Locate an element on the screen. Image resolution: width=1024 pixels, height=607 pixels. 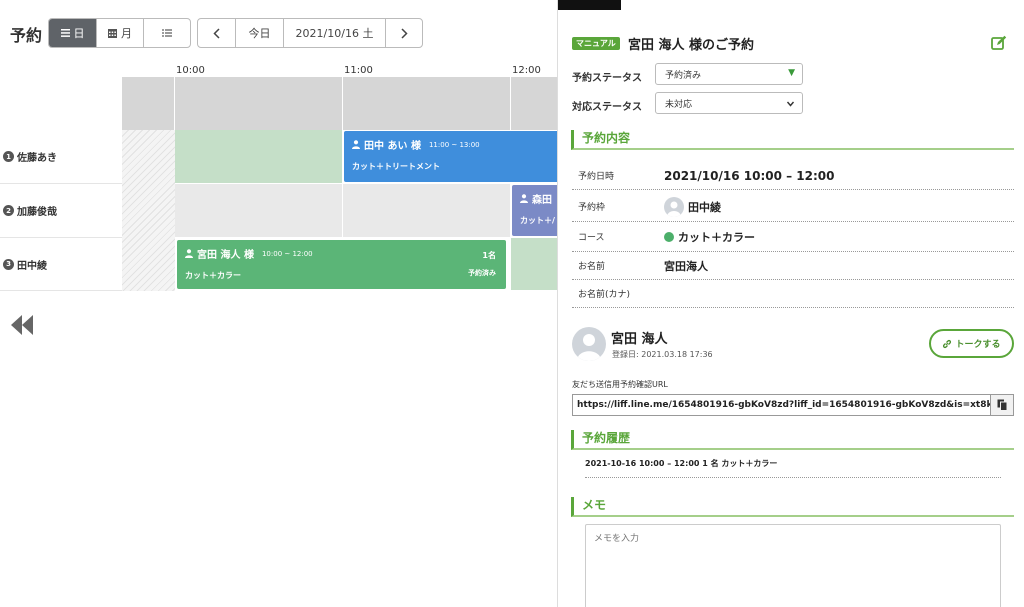
triangle-down-icon: ▼ is located at coordinates (791, 73).